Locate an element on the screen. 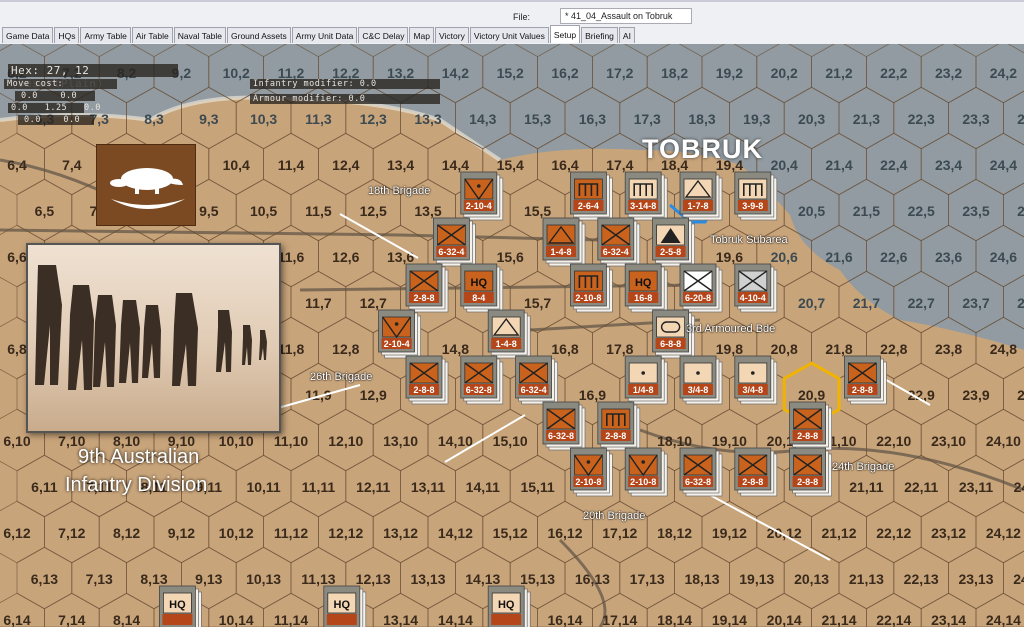 The image size is (1024, 627). hex-coordinate-label: 22,10 is located at coordinates (893, 441).